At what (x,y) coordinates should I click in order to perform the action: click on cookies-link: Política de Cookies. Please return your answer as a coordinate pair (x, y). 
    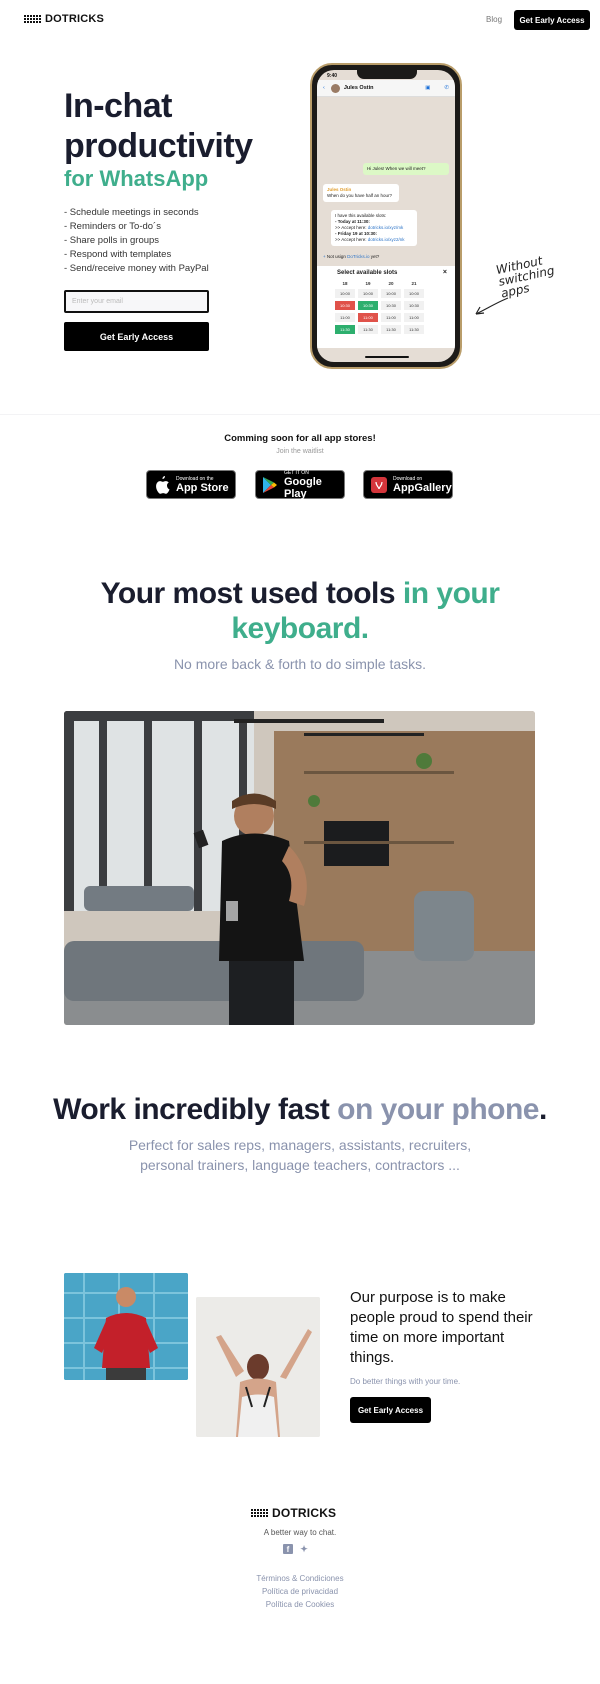
    Looking at the image, I should click on (300, 1604).